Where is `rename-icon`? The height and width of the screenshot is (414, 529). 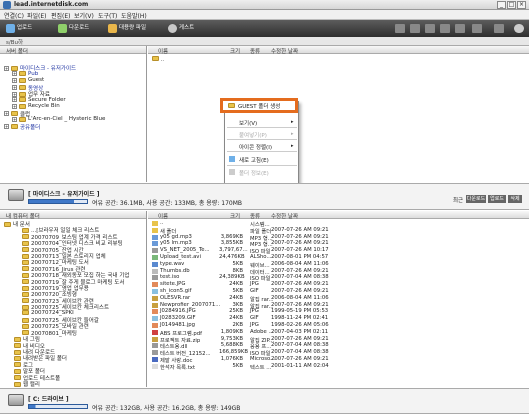 rename-icon is located at coordinates (460, 28).